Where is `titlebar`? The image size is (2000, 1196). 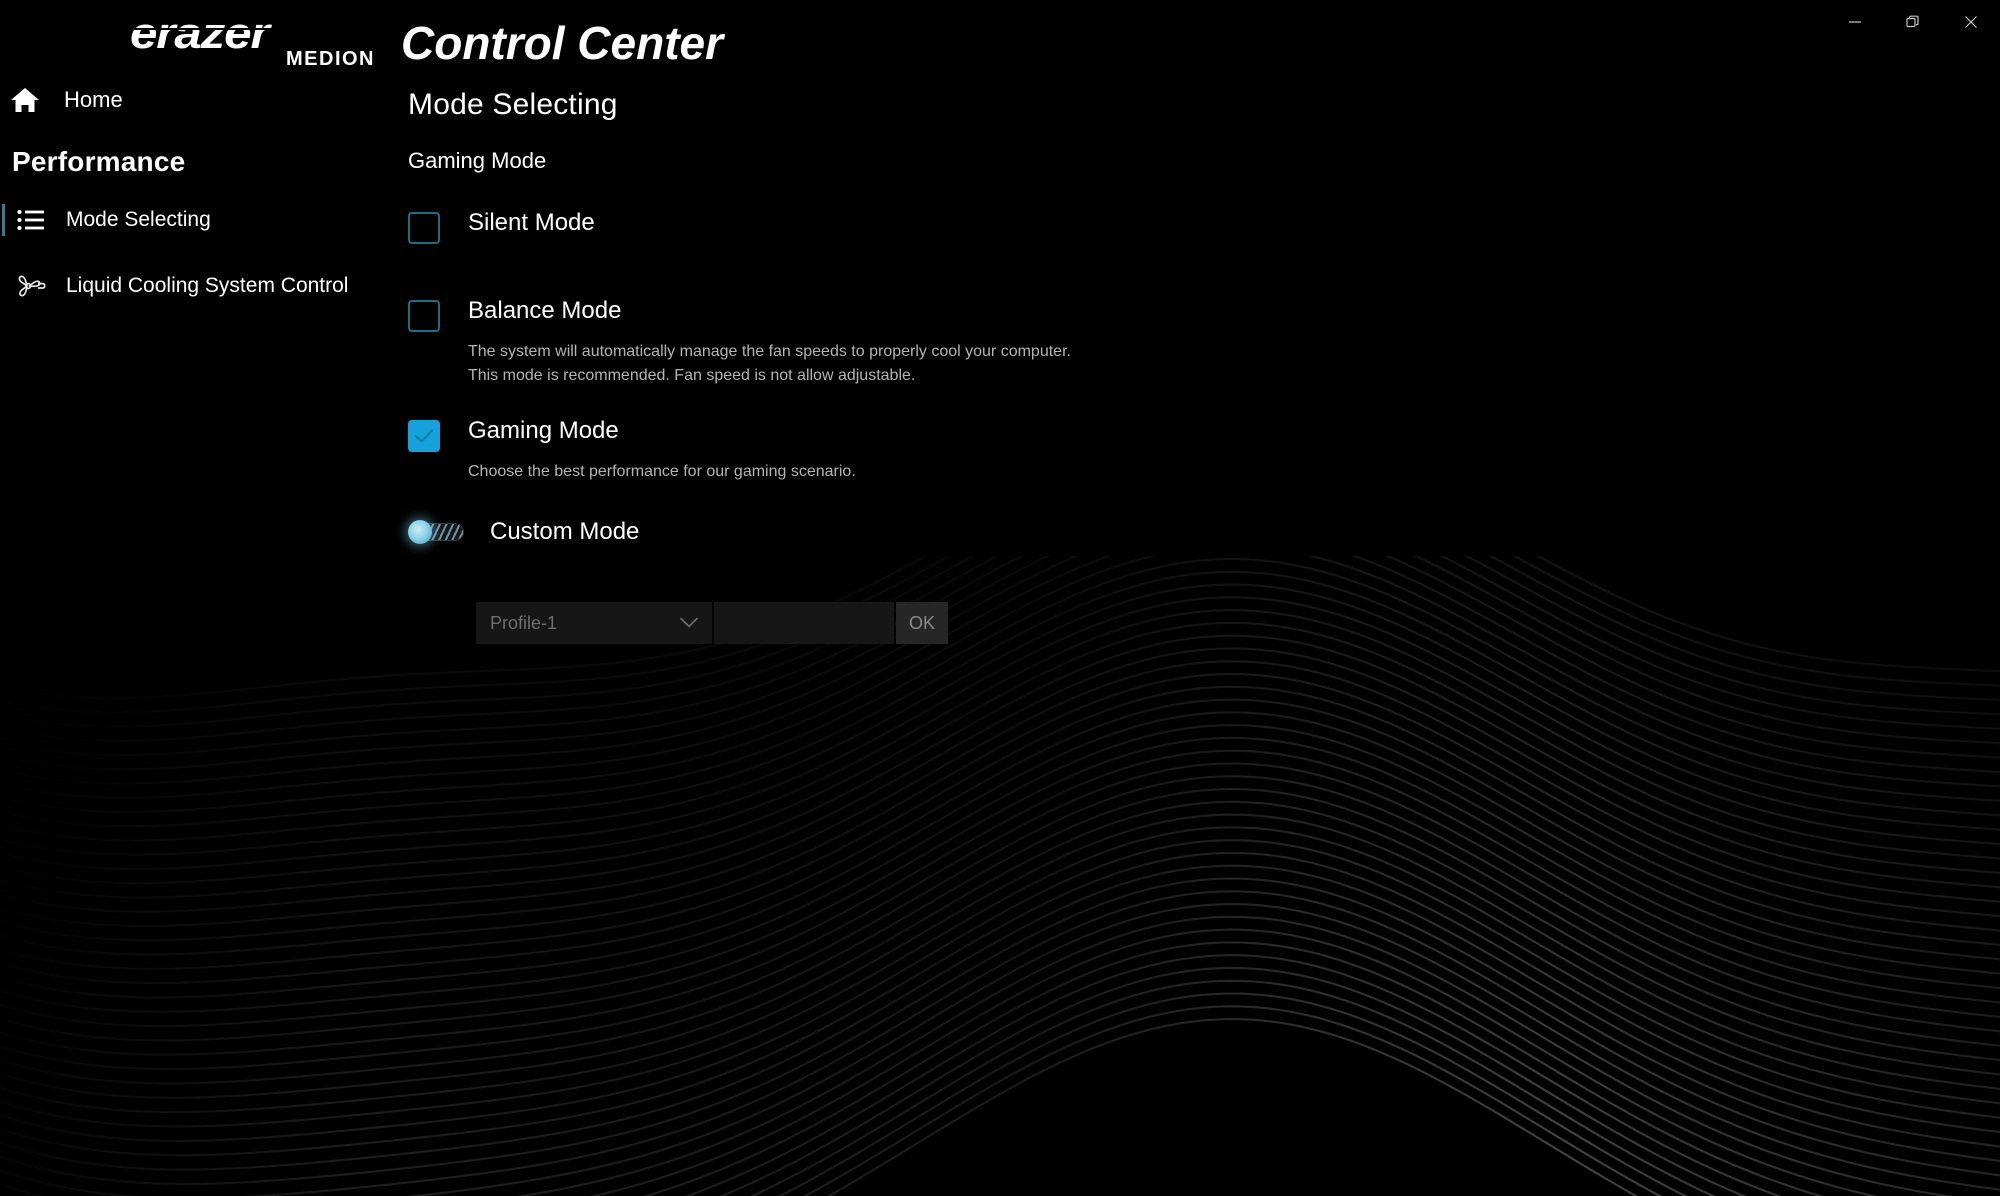
titlebar is located at coordinates (1000, 22).